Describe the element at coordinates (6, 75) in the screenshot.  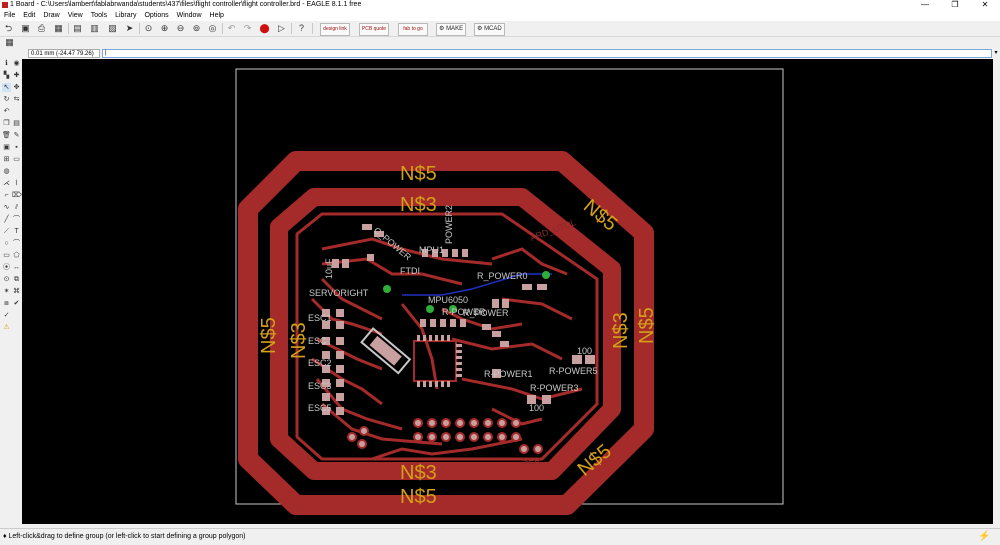
I see `display-icon: ▚` at that location.